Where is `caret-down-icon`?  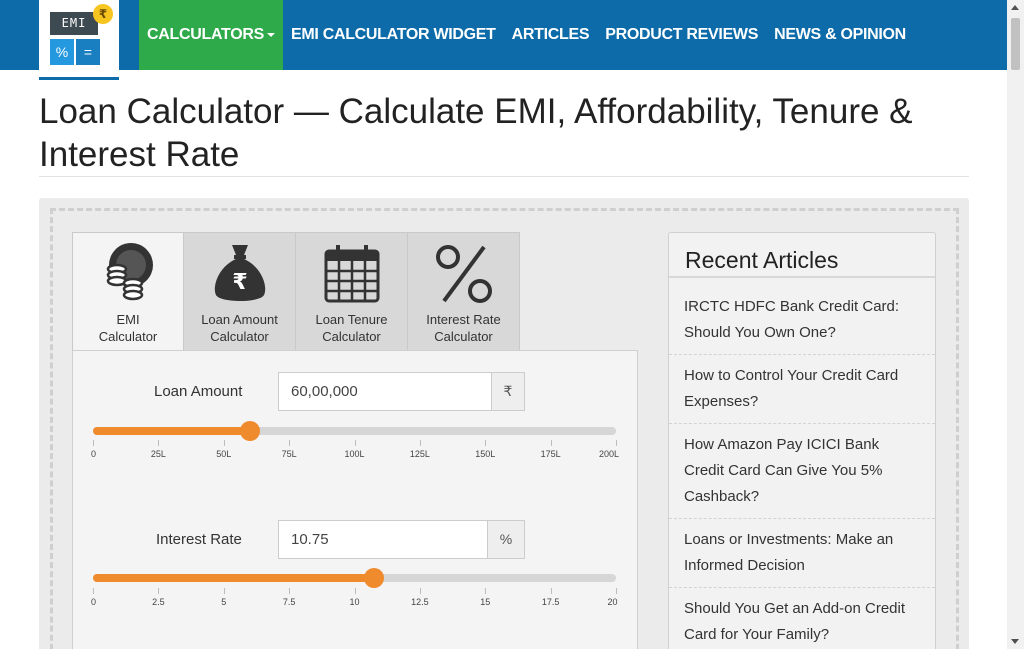
caret-down-icon is located at coordinates (271, 34).